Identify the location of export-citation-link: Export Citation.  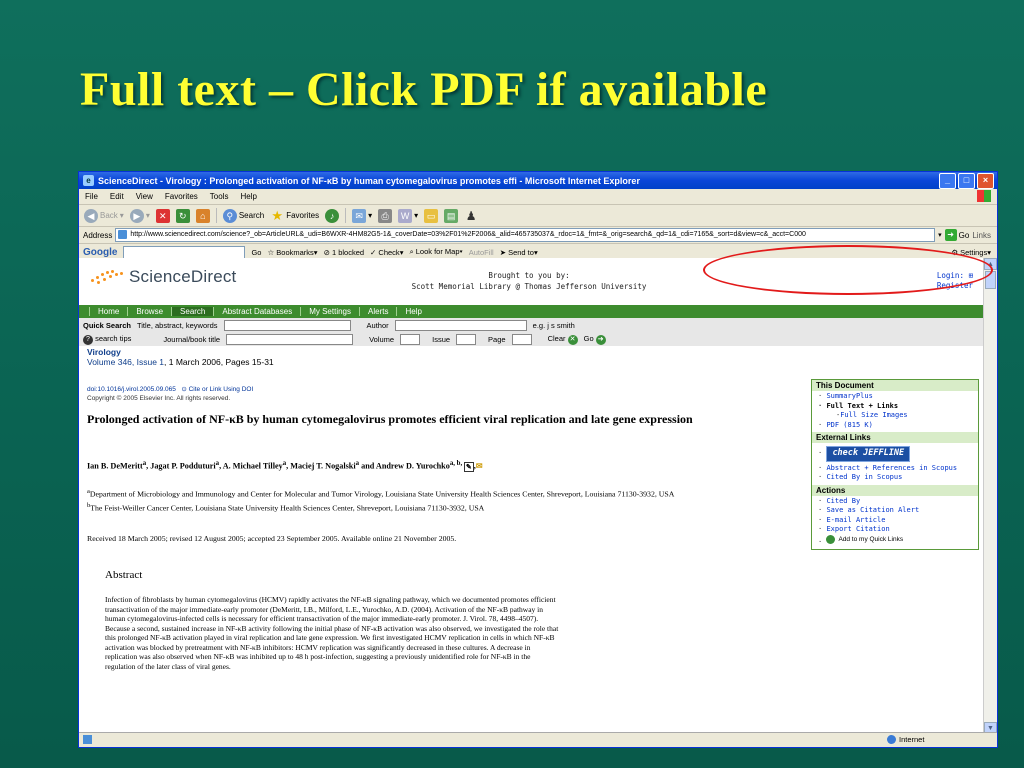
(896, 530).